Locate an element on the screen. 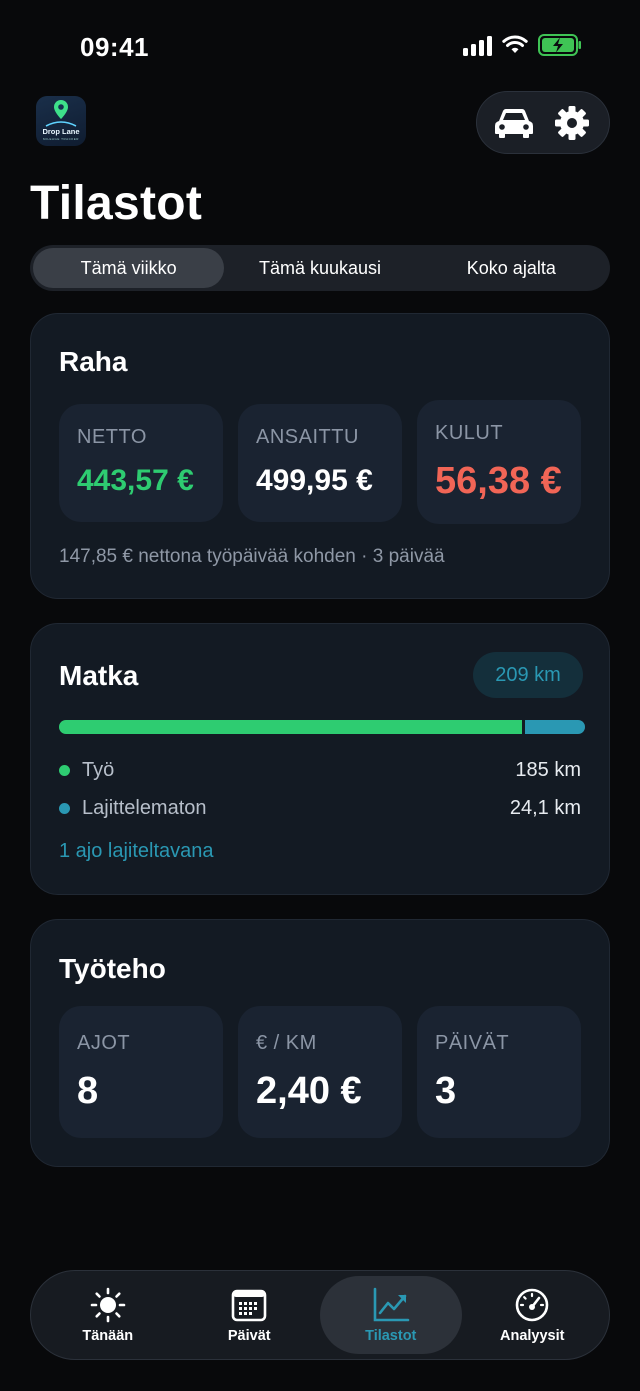 Image resolution: width=640 pixels, height=1391 pixels. logo-name: Drop Lane is located at coordinates (61, 131).